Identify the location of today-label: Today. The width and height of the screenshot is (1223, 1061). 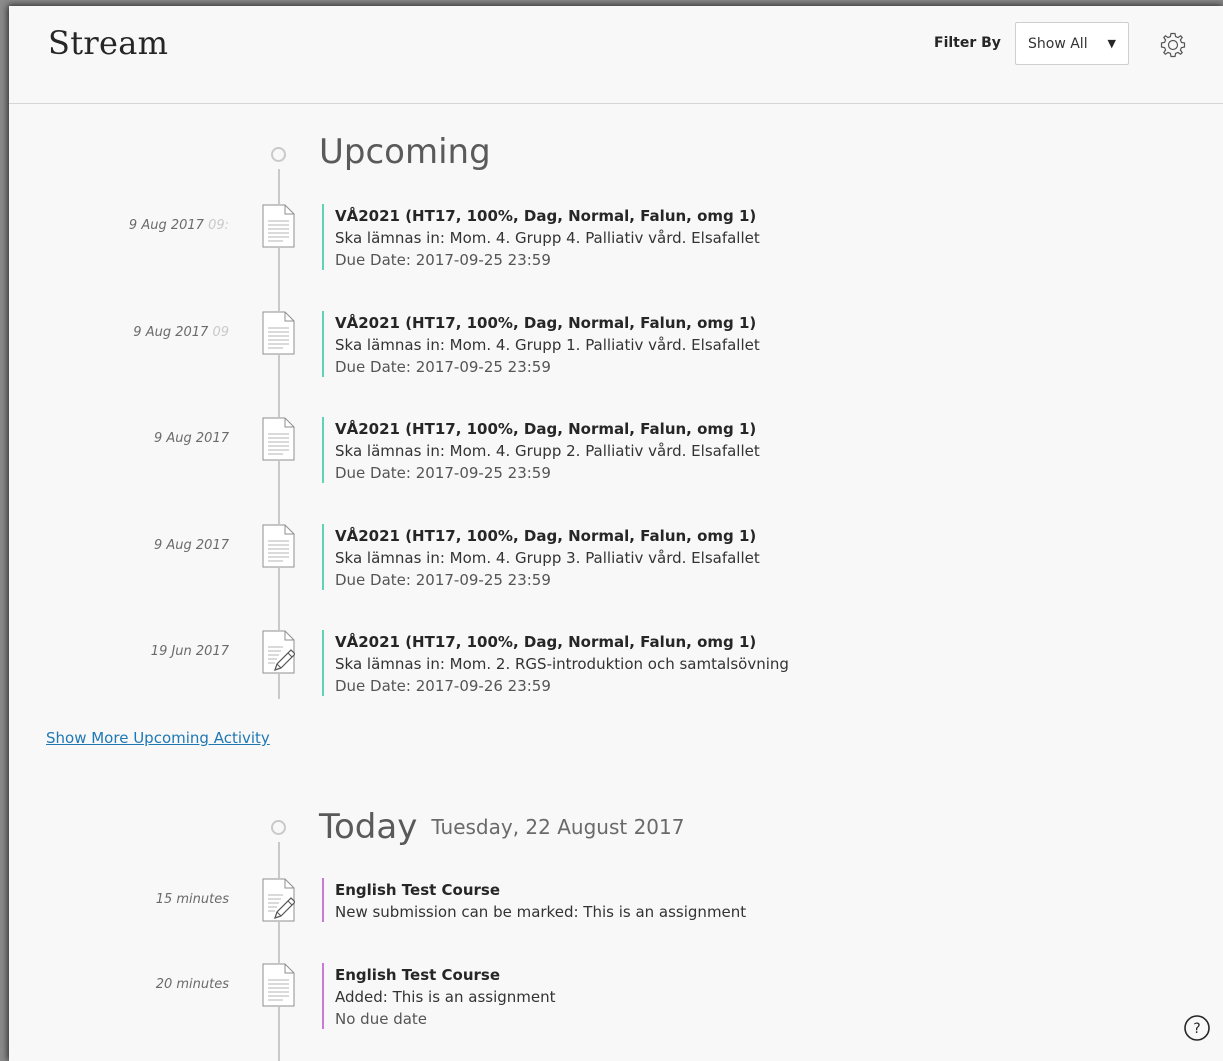
(368, 827).